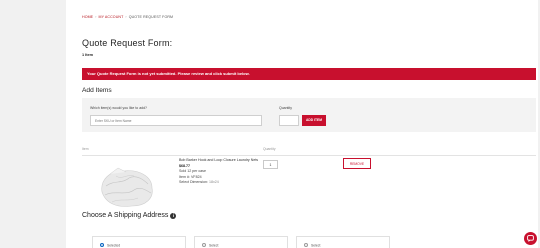  I want to click on add-quantity-input, so click(289, 120).